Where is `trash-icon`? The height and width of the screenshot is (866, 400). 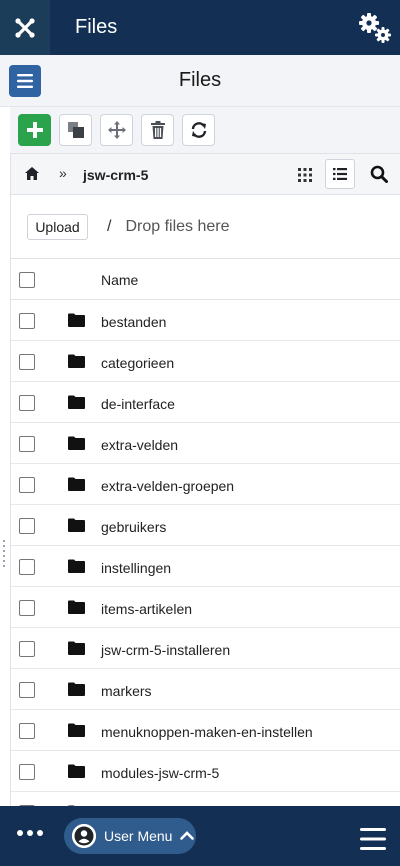 trash-icon is located at coordinates (157, 130).